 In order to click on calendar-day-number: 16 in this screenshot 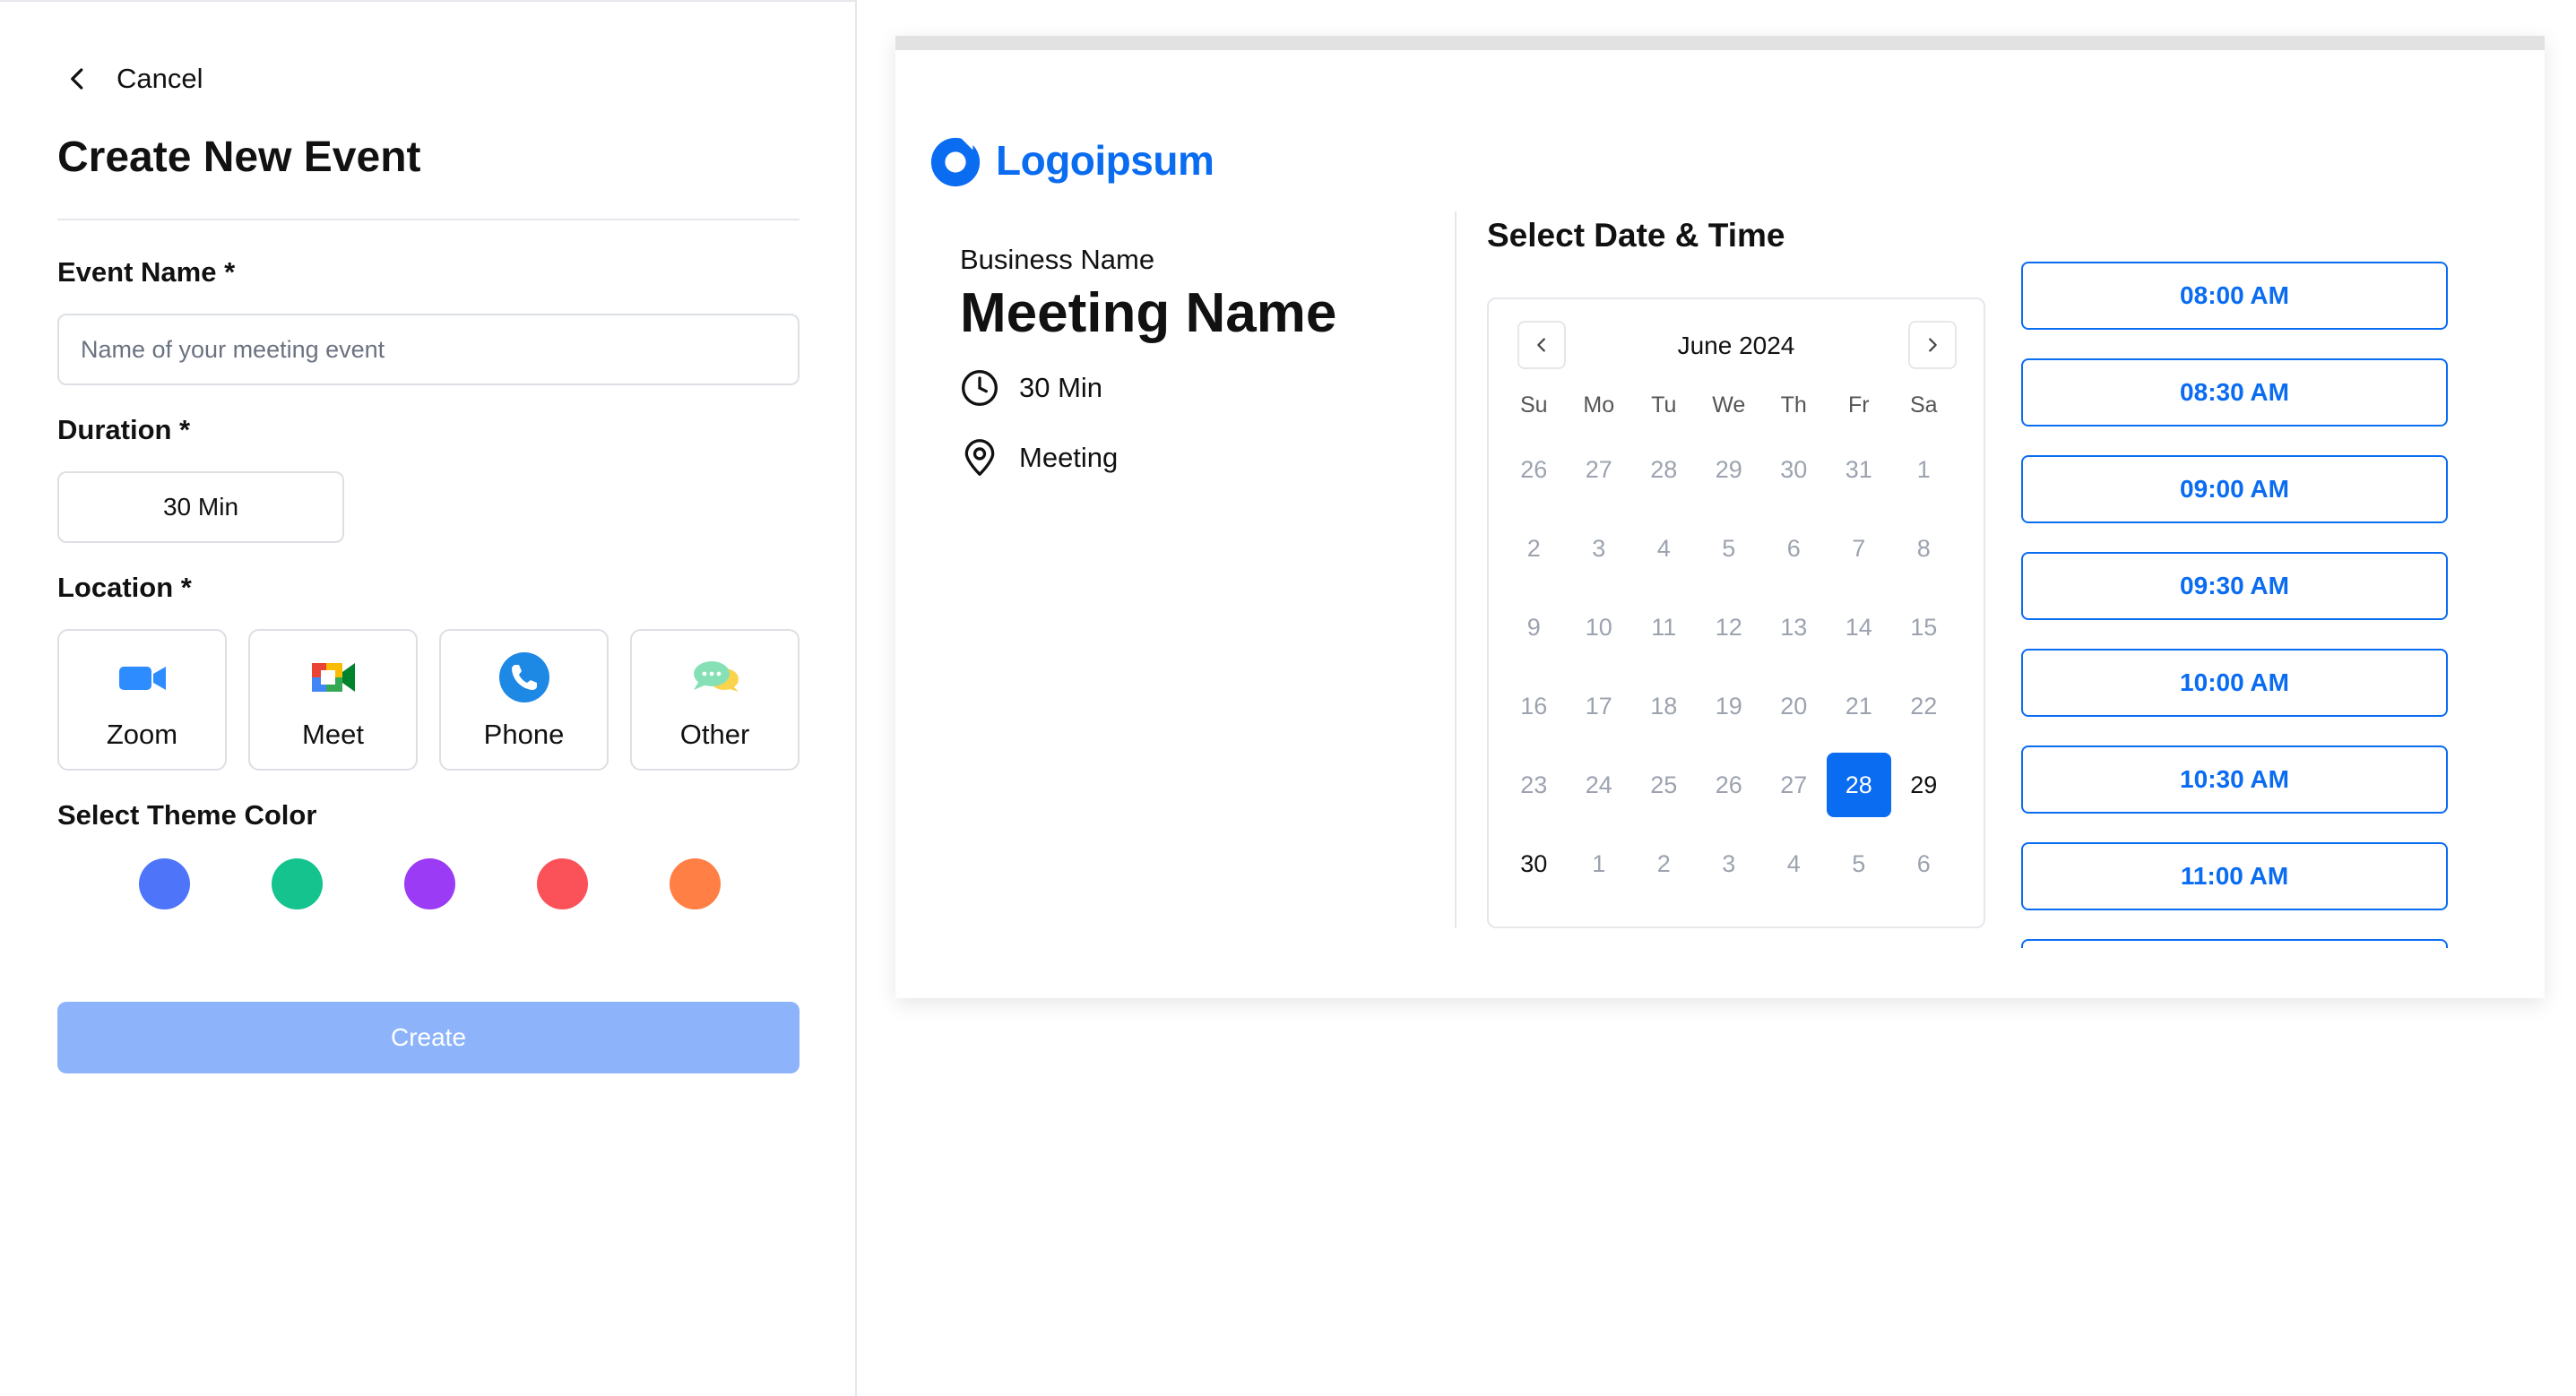, I will do `click(1534, 706)`.